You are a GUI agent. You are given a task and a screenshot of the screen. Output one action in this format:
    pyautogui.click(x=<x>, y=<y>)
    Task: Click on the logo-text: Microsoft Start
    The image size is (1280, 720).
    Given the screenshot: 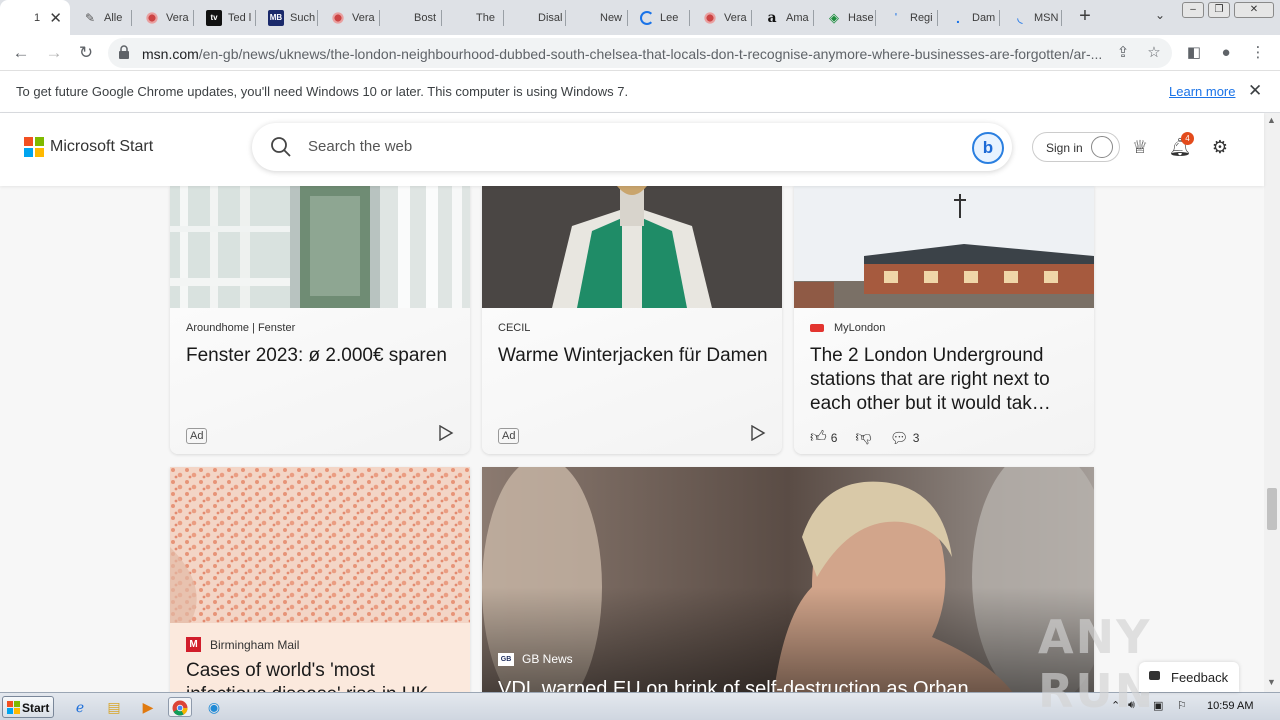 What is the action you would take?
    pyautogui.click(x=102, y=146)
    